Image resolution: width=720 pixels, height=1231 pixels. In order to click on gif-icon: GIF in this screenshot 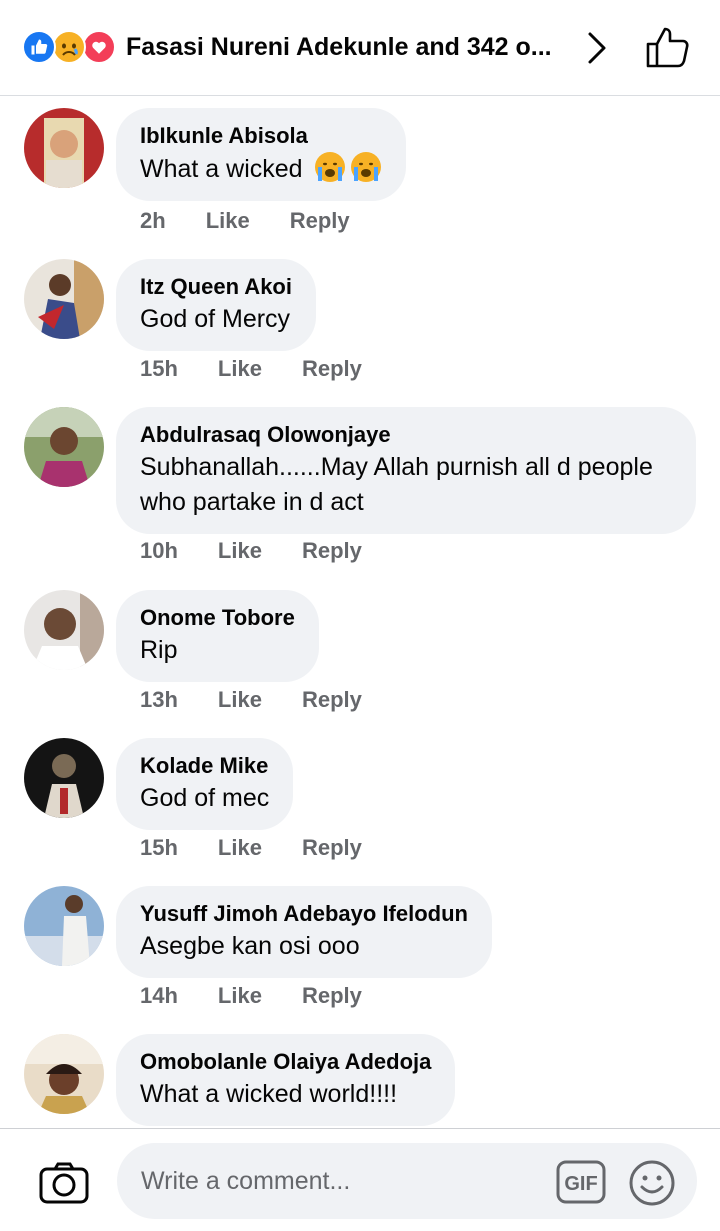, I will do `click(581, 1182)`.